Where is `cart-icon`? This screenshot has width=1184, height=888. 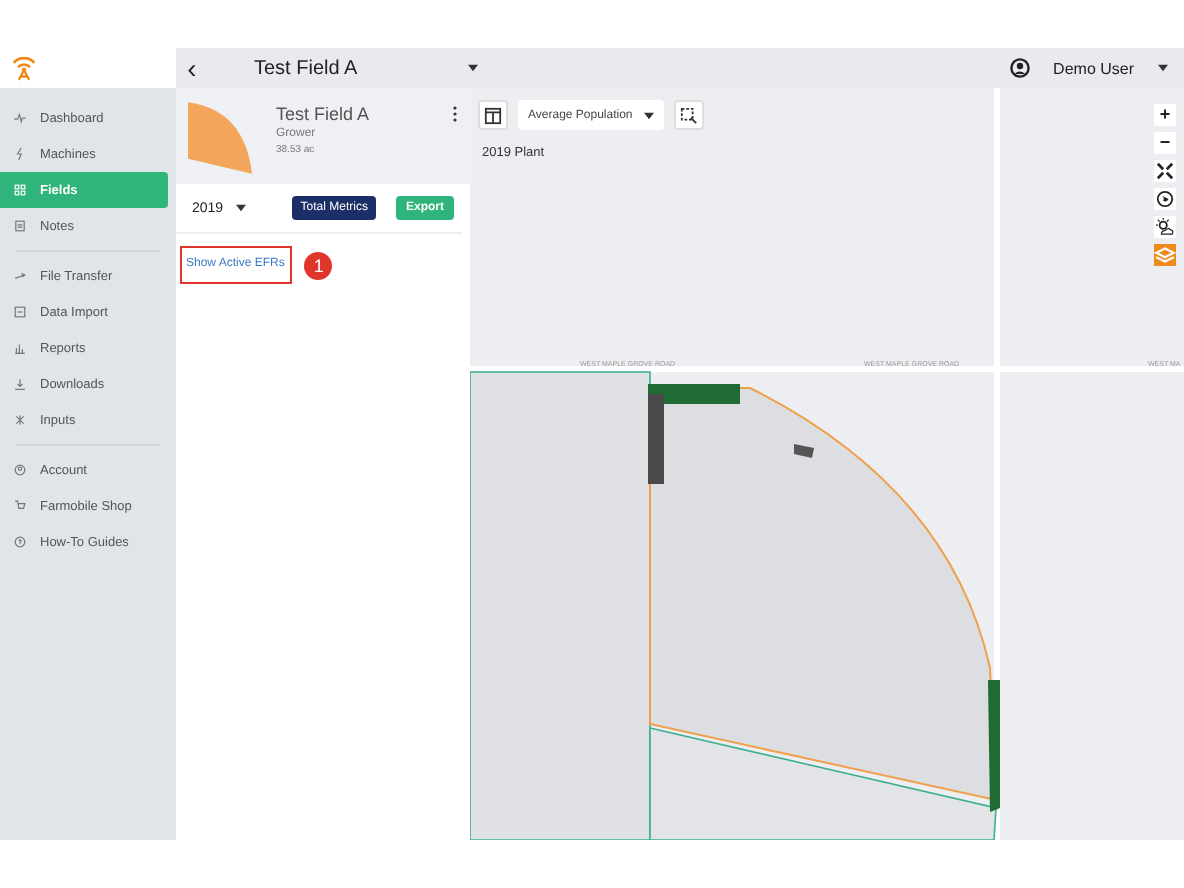 cart-icon is located at coordinates (20, 506).